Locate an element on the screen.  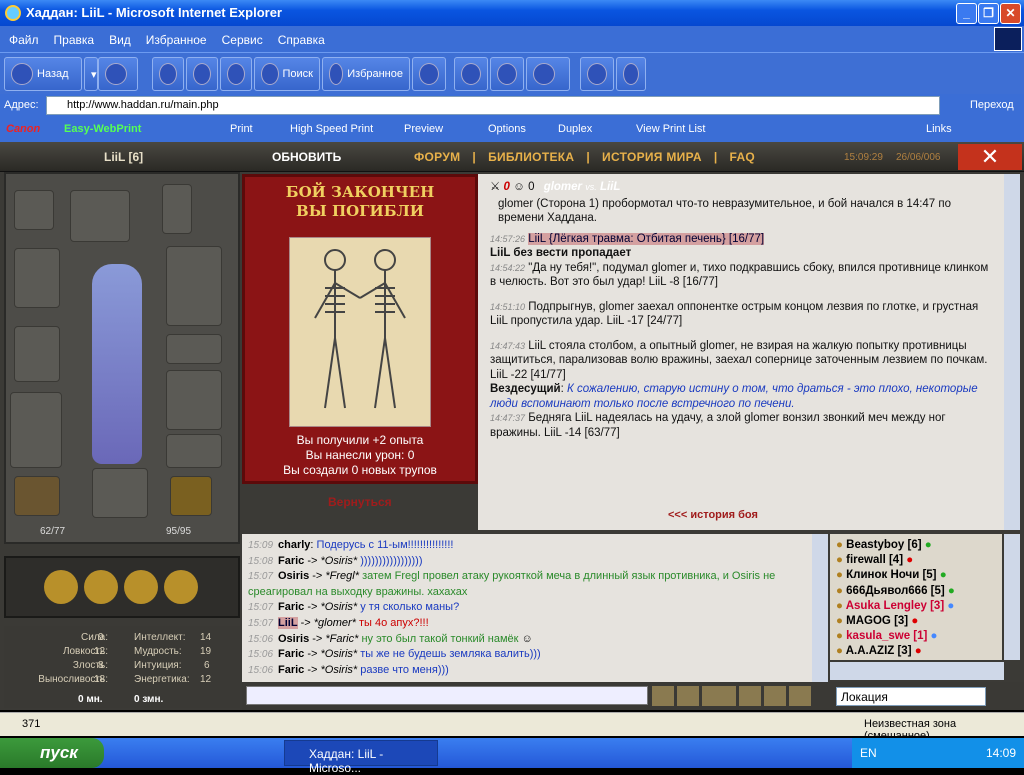
boots-slot is located at coordinates (120, 493).